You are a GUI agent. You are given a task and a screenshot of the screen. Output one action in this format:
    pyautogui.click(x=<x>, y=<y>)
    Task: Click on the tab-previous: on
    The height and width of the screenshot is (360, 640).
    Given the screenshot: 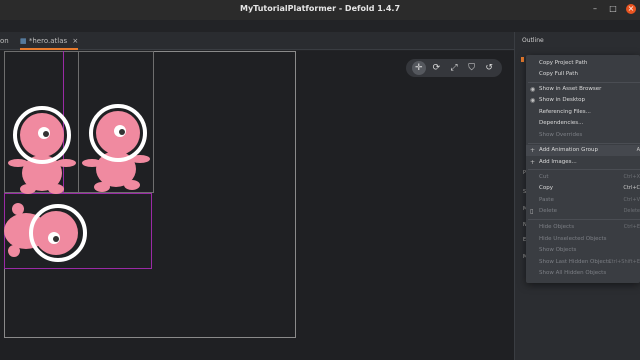 What is the action you would take?
    pyautogui.click(x=4, y=41)
    